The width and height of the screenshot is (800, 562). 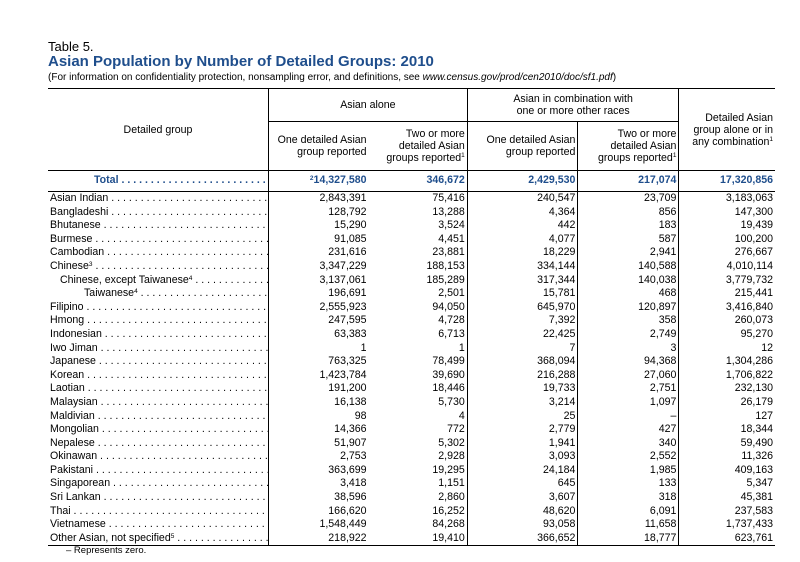 I want to click on table-cell: 2,751, so click(x=628, y=389).